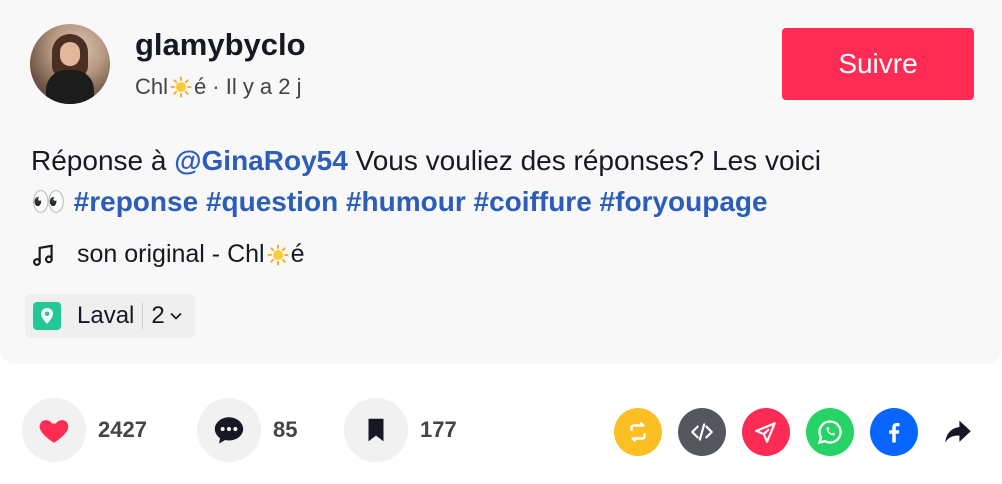 This screenshot has height=484, width=1002. I want to click on music-label-prefix: son original - Chl, so click(171, 254).